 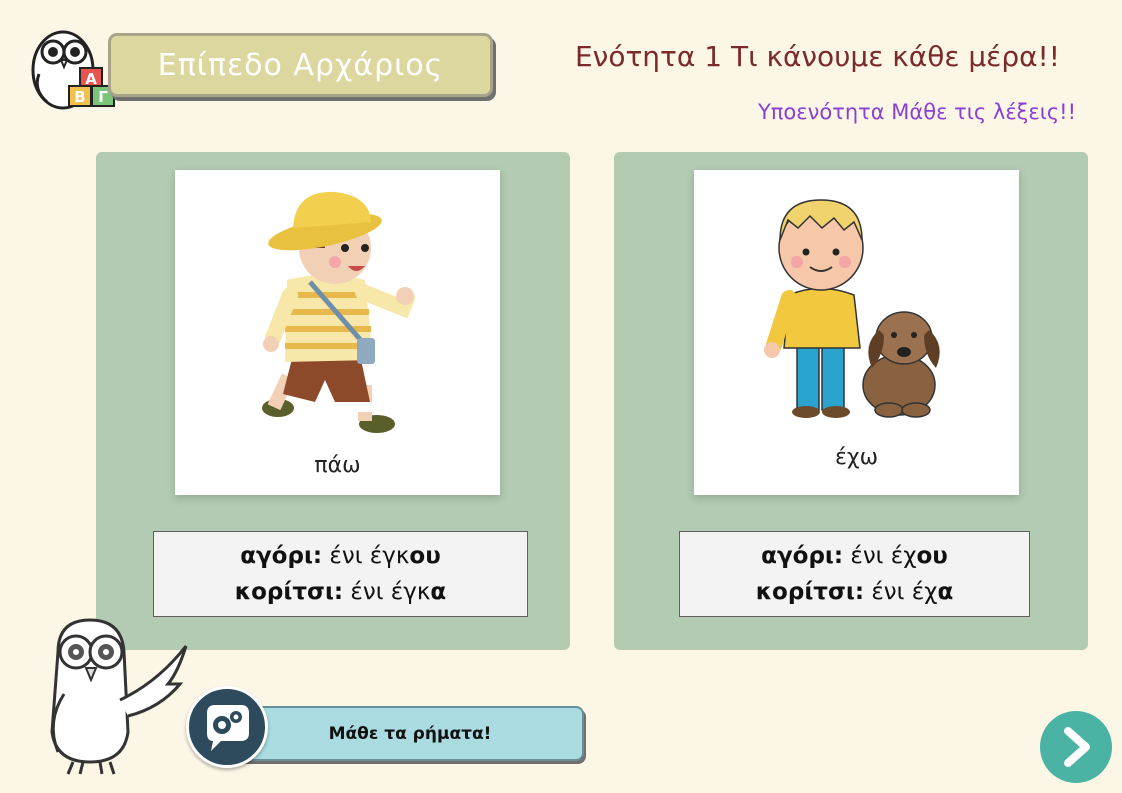 What do you see at coordinates (817, 56) in the screenshot?
I see `unit-title: Ενότητα 1 Τι κάνουμε κάθε μέρα!!` at bounding box center [817, 56].